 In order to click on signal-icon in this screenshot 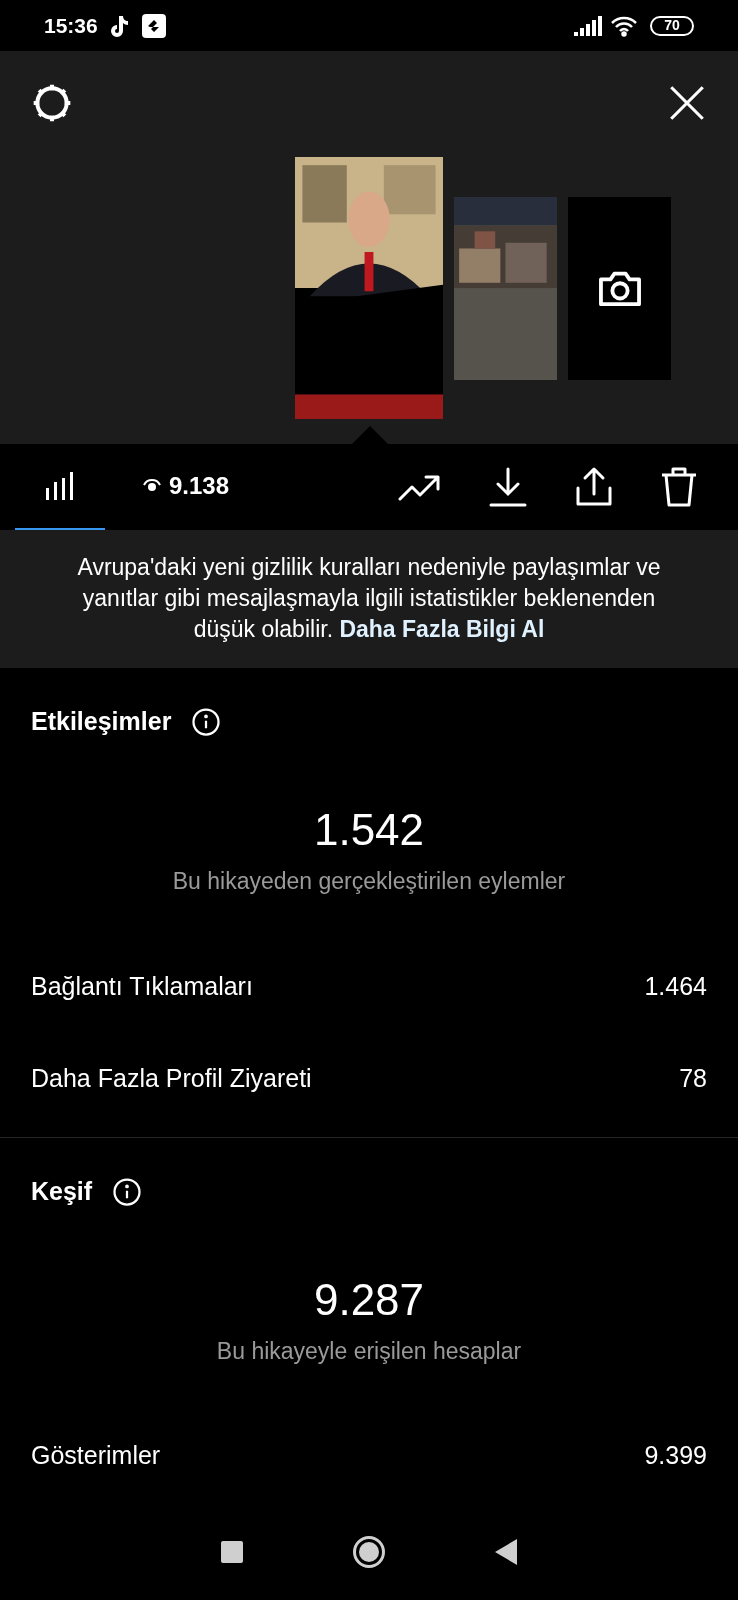, I will do `click(588, 25)`.